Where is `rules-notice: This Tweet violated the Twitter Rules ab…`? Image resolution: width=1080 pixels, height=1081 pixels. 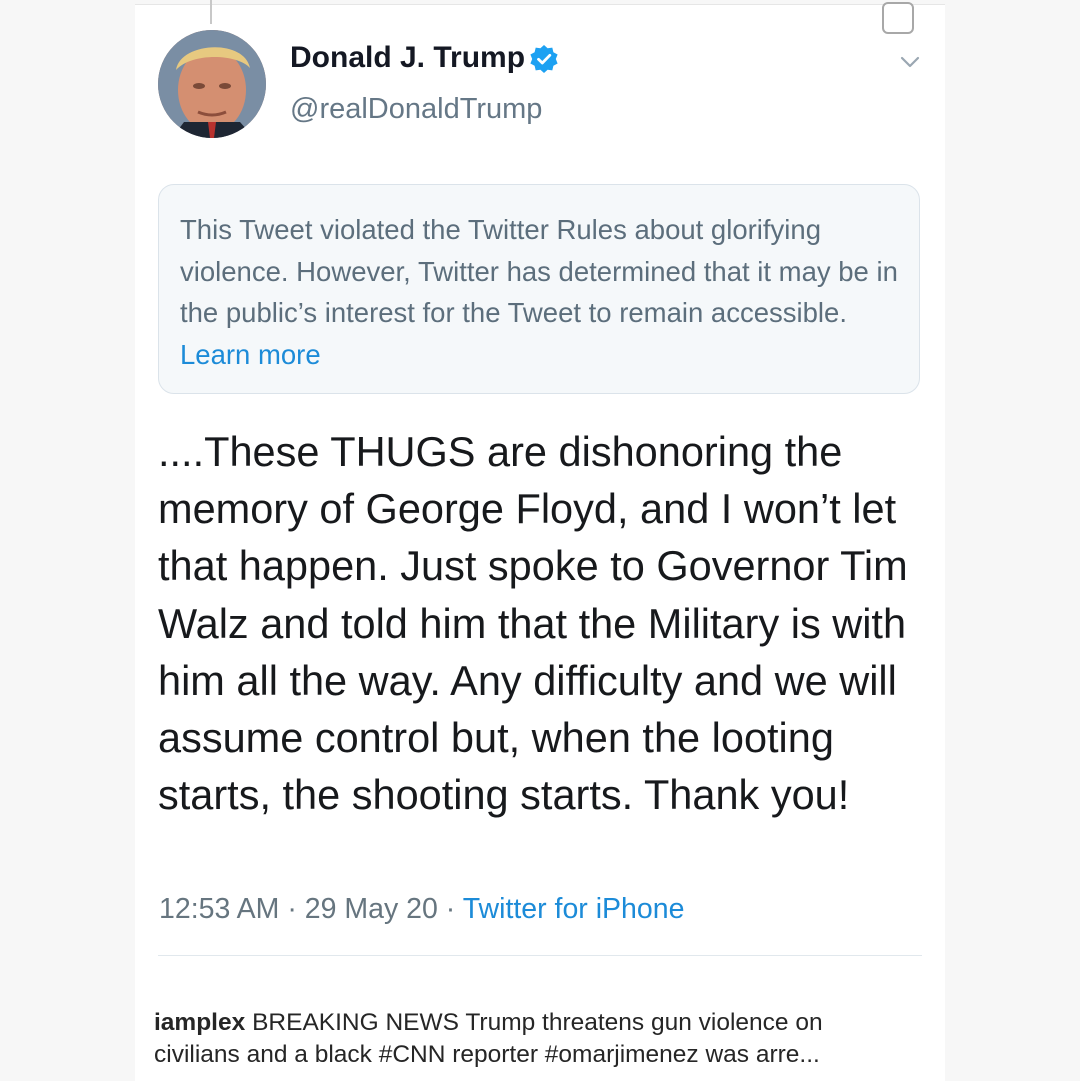 rules-notice: This Tweet violated the Twitter Rules ab… is located at coordinates (539, 289).